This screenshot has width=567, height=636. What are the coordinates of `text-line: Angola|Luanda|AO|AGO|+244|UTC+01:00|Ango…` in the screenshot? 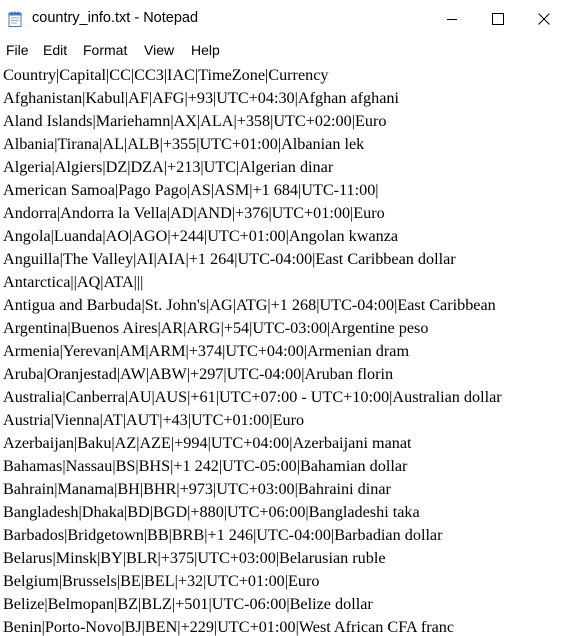 It's located at (201, 236).